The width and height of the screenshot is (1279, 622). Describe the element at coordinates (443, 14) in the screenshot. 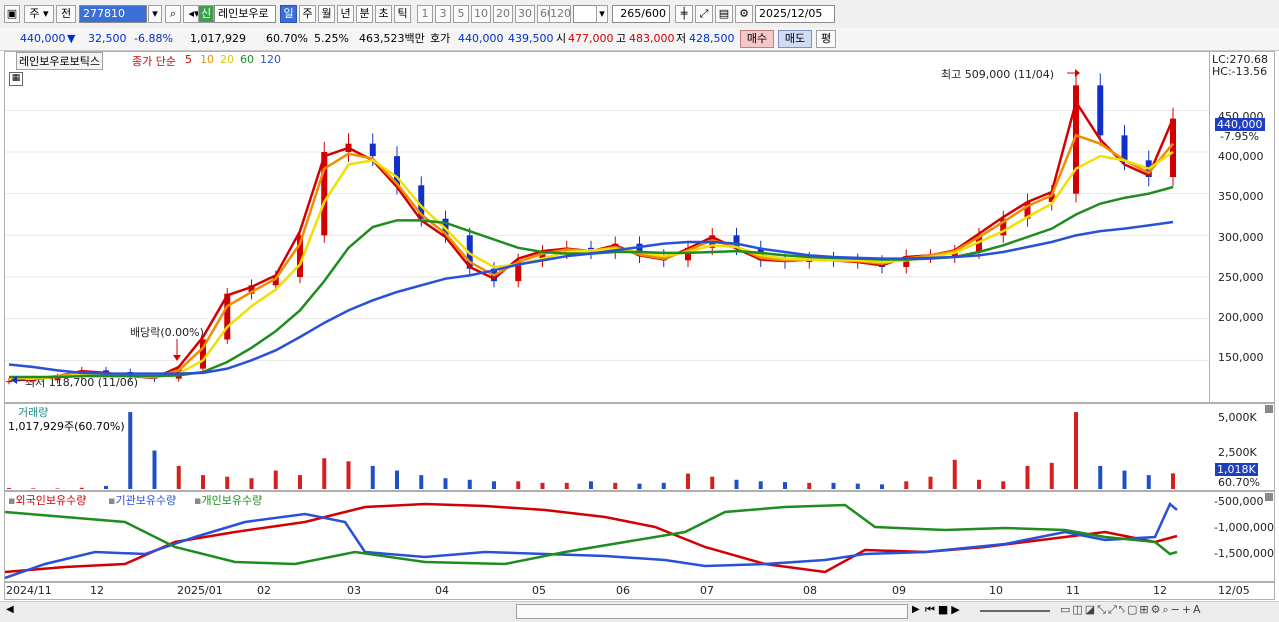

I see `minute-option-3: 3` at that location.